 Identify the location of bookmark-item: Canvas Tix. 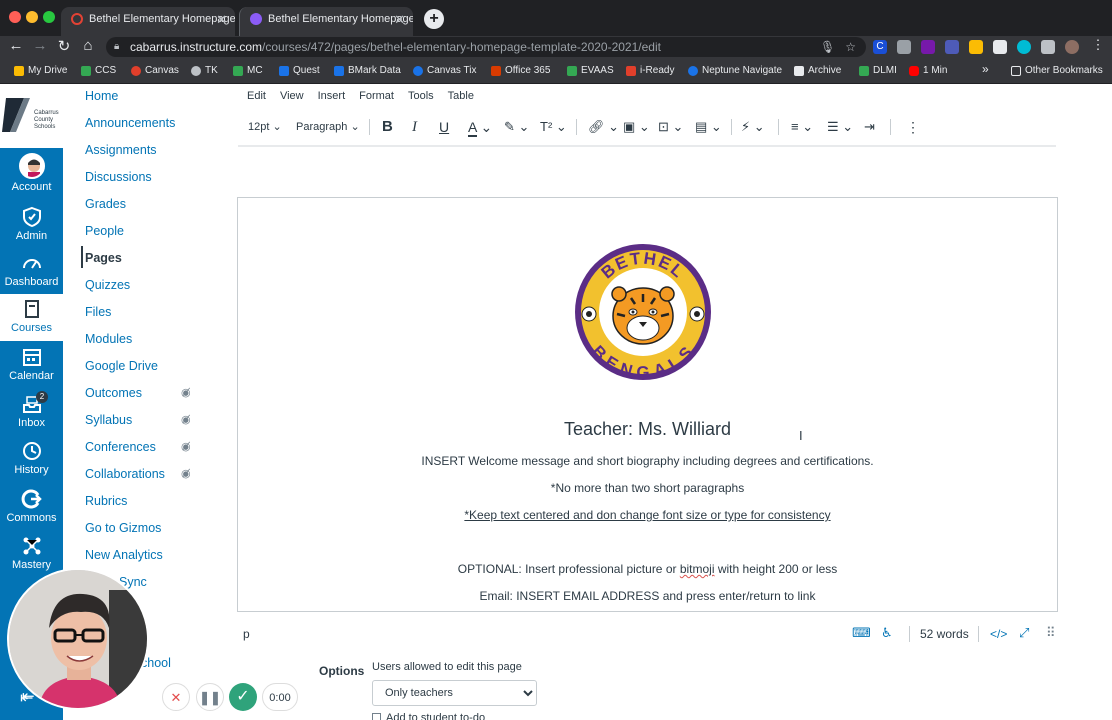
(444, 71).